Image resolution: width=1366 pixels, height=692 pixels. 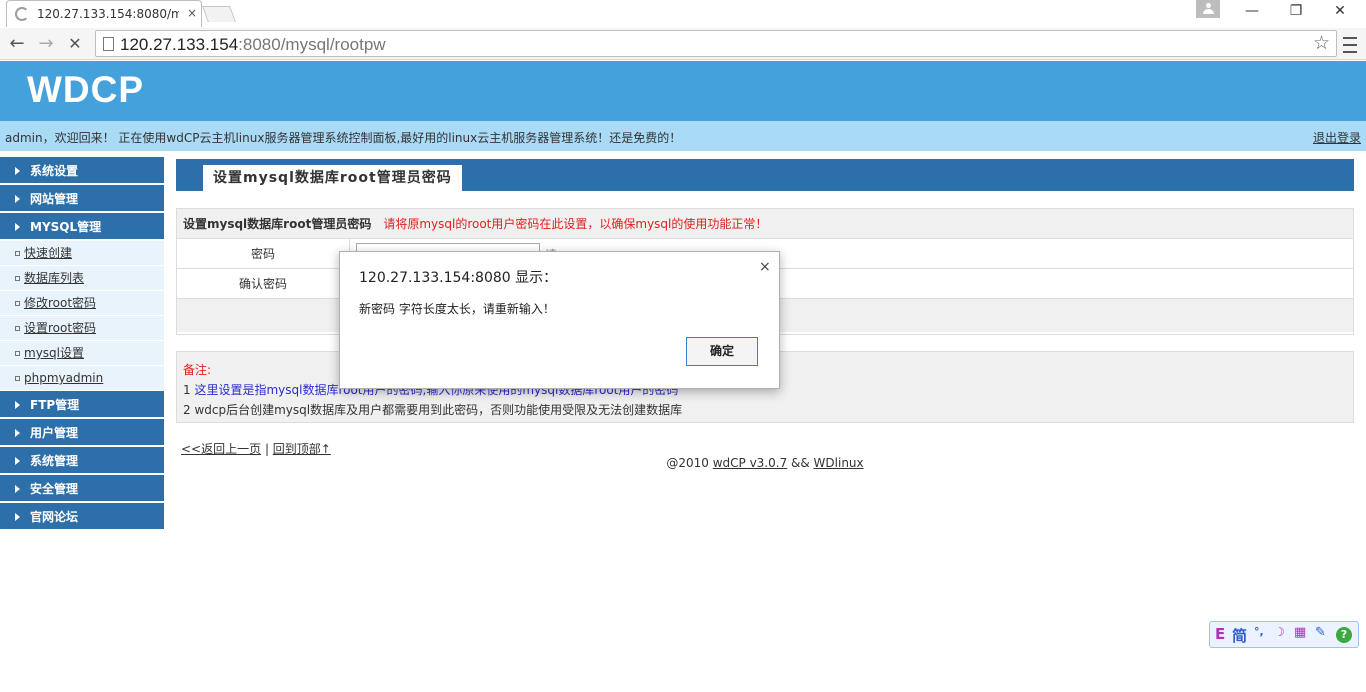 I want to click on tab-close-icon: ×, so click(x=192, y=13).